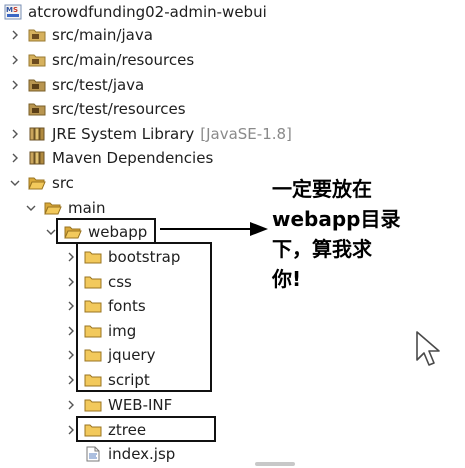 The image size is (465, 468). I want to click on tree-item-src: src, so click(41, 183).